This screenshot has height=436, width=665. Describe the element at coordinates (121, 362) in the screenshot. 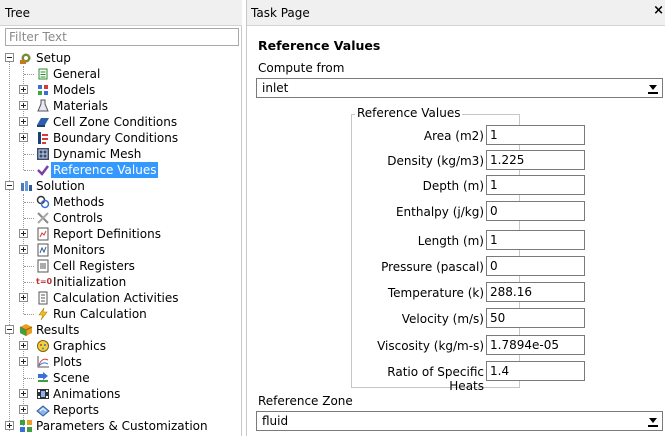

I see `tree-item-plots: Plots` at that location.